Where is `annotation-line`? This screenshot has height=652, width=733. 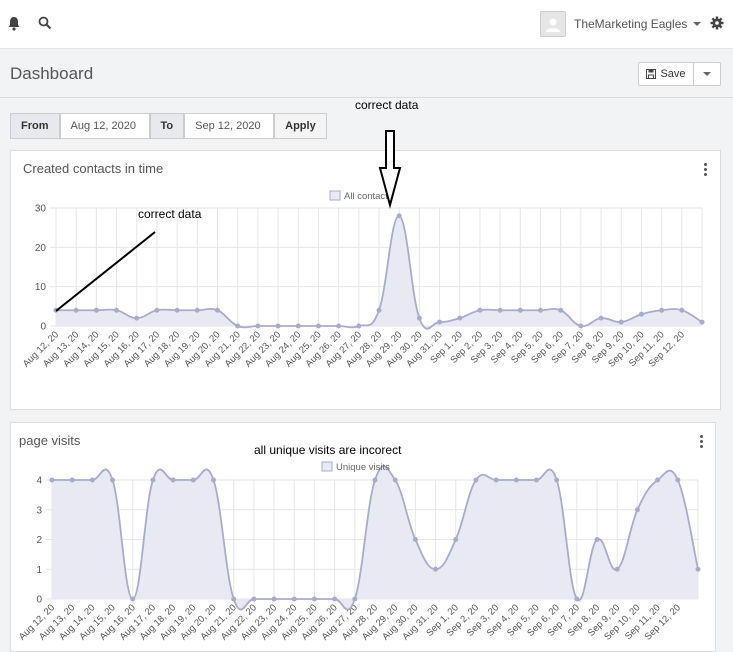 annotation-line is located at coordinates (105, 271).